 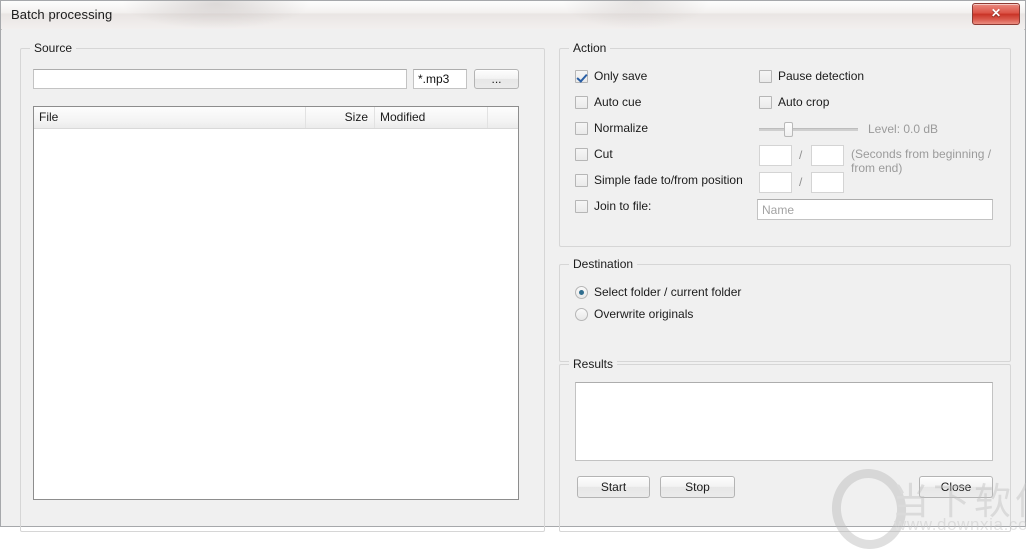 What do you see at coordinates (775, 155) in the screenshot?
I see `cut-begin-input` at bounding box center [775, 155].